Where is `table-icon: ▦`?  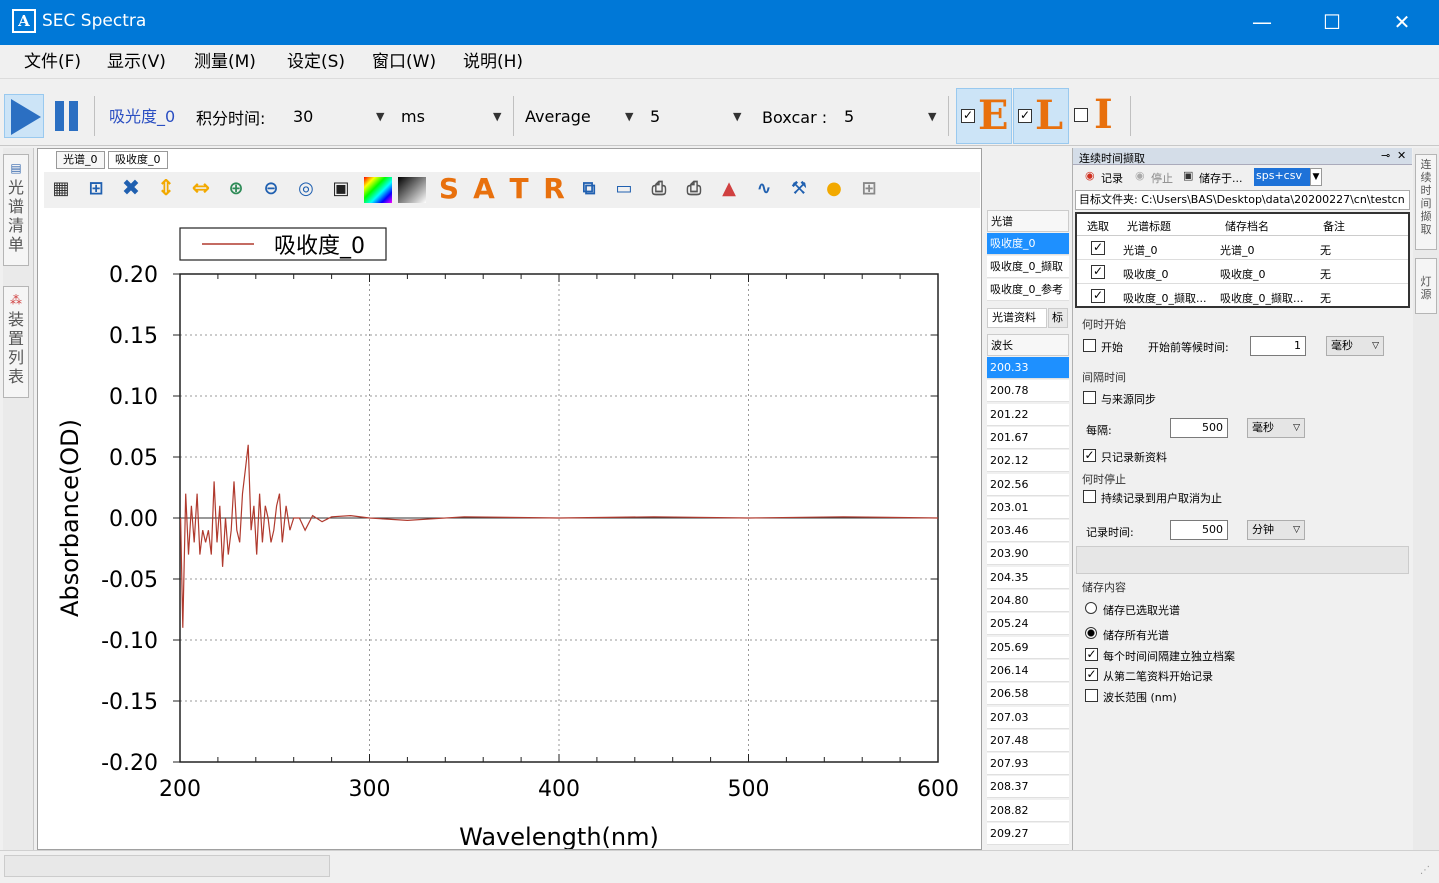
table-icon: ▦ is located at coordinates (61, 190).